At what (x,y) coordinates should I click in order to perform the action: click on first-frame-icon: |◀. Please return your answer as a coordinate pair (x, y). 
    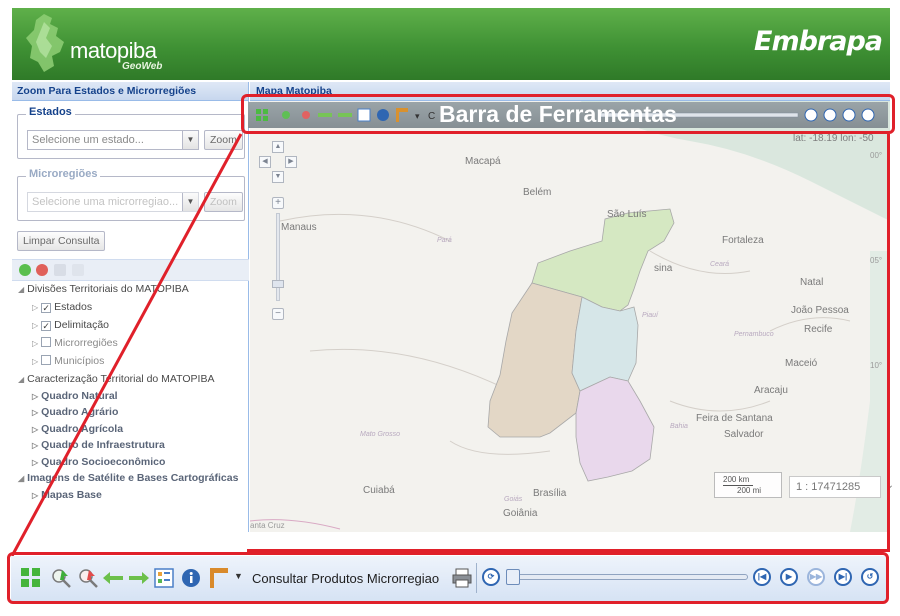
    Looking at the image, I should click on (762, 577).